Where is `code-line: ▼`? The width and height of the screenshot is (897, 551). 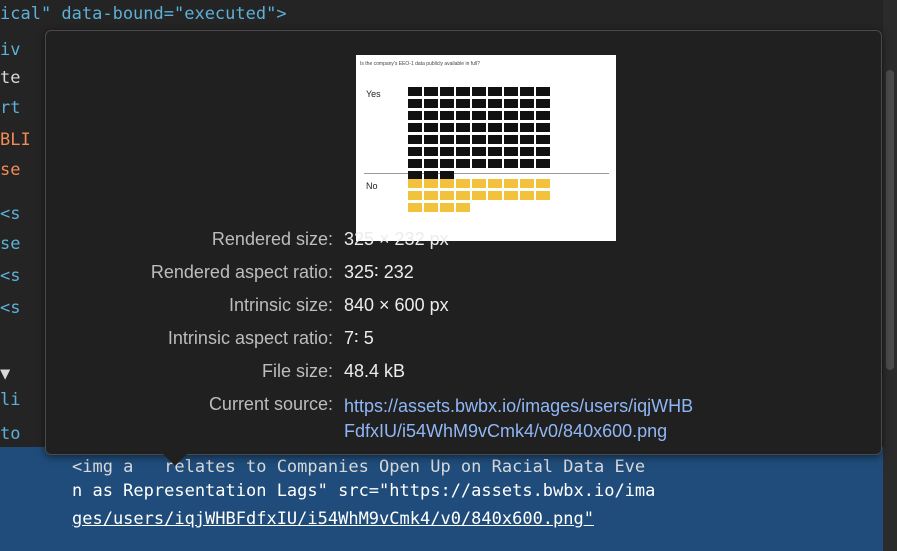 code-line: ▼ is located at coordinates (5, 374).